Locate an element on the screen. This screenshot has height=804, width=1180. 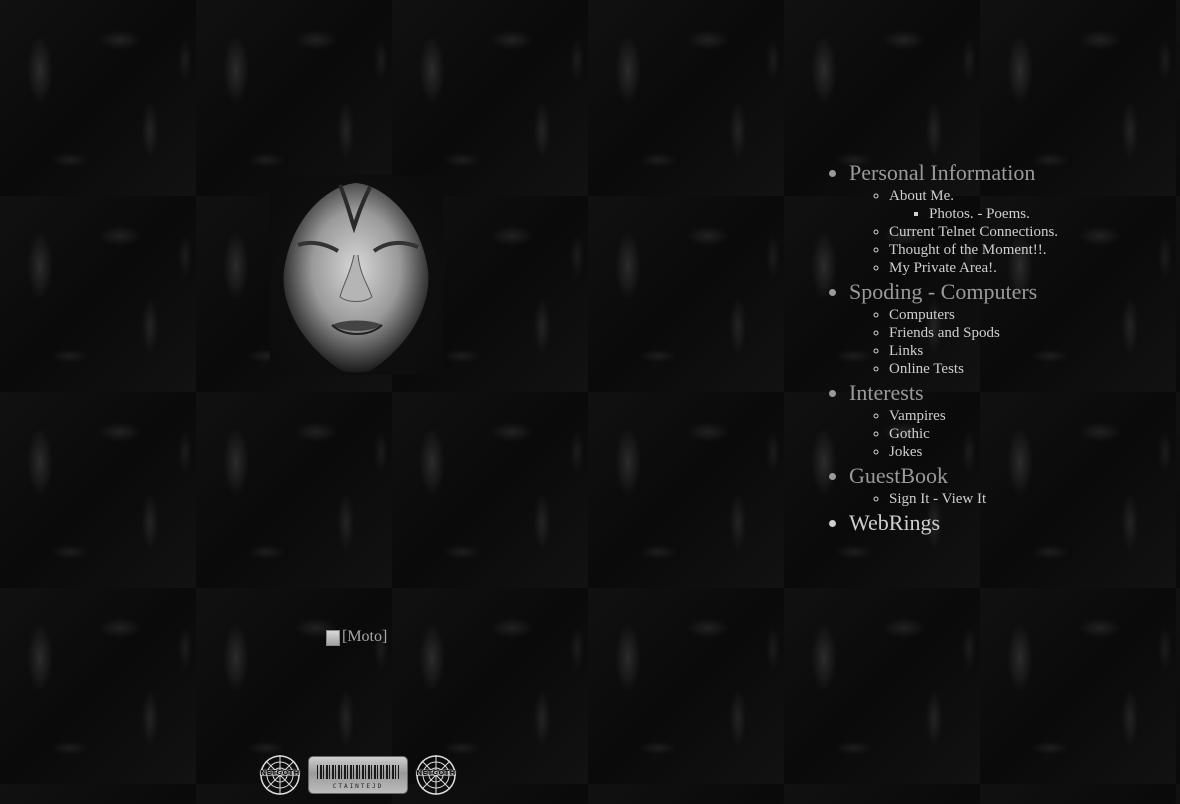
nav-link-label: Current Telnet Connections. is located at coordinates (973, 232).